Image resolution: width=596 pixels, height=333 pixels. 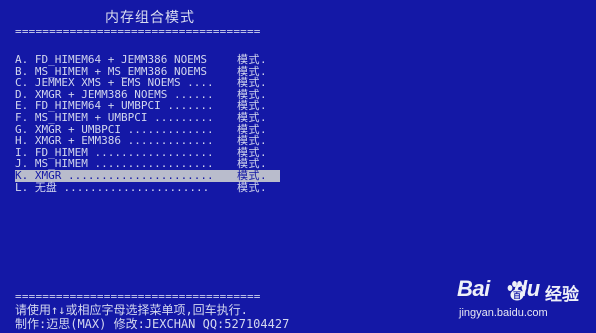 I want to click on baidu-jingyan-watermark: Bai du 百 经验 jingyan.baidu.com, so click(x=521, y=302).